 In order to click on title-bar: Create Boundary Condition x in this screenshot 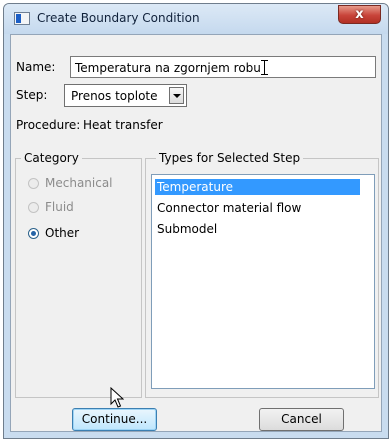, I will do `click(196, 19)`.